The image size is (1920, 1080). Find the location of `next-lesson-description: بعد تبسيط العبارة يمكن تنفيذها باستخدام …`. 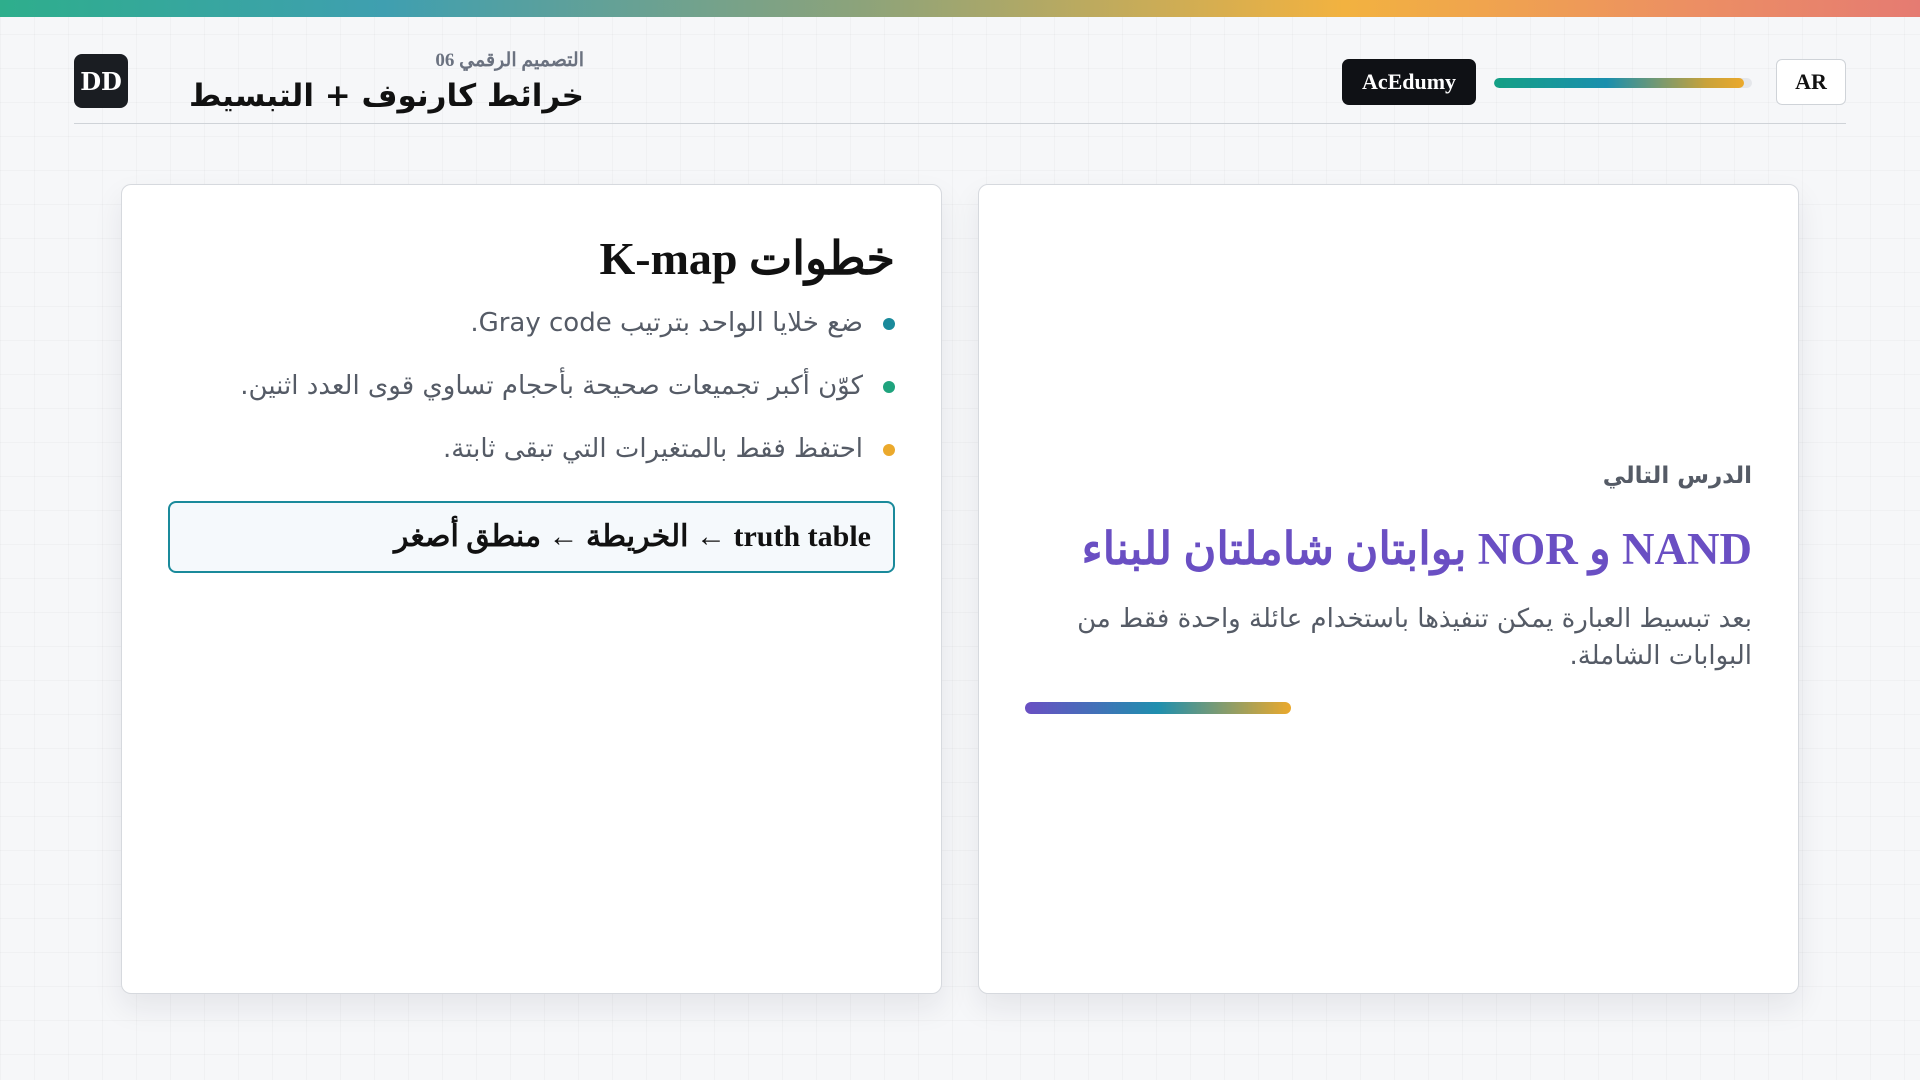

next-lesson-description: بعد تبسيط العبارة يمكن تنفيذها باستخدام … is located at coordinates (1414, 637).